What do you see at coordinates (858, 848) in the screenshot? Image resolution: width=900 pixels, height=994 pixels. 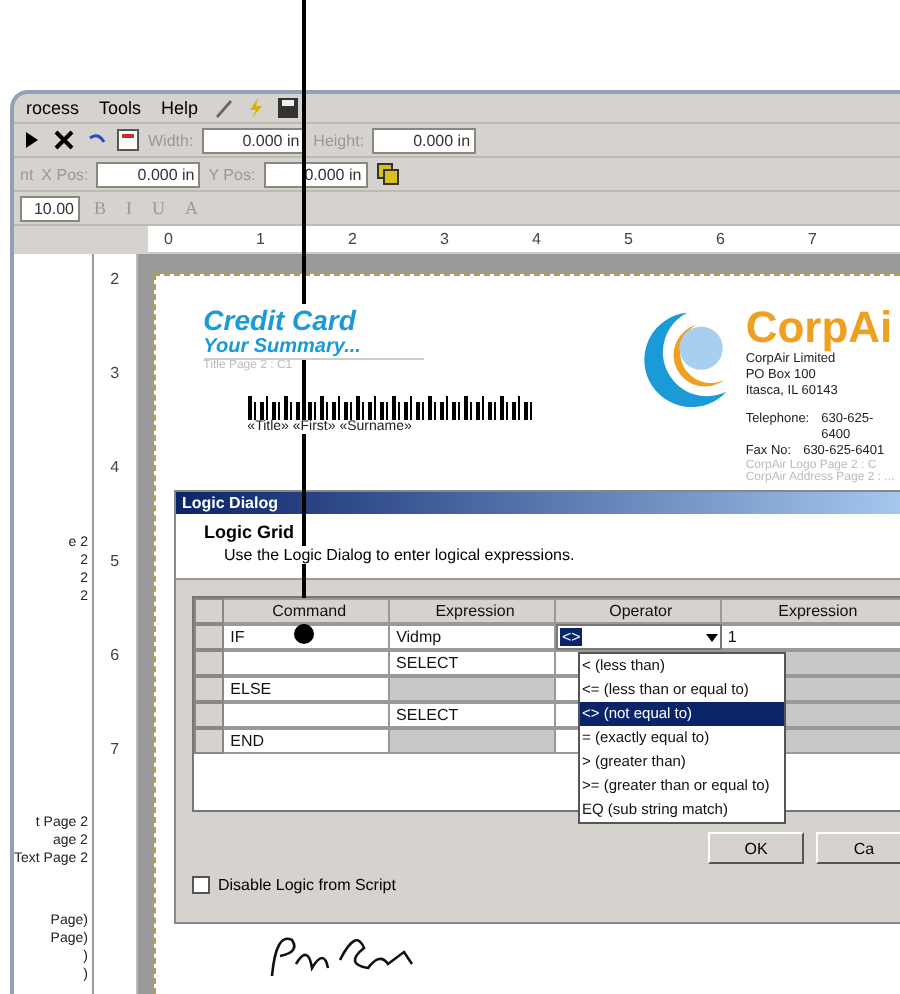 I see `dialog-button: Ca` at bounding box center [858, 848].